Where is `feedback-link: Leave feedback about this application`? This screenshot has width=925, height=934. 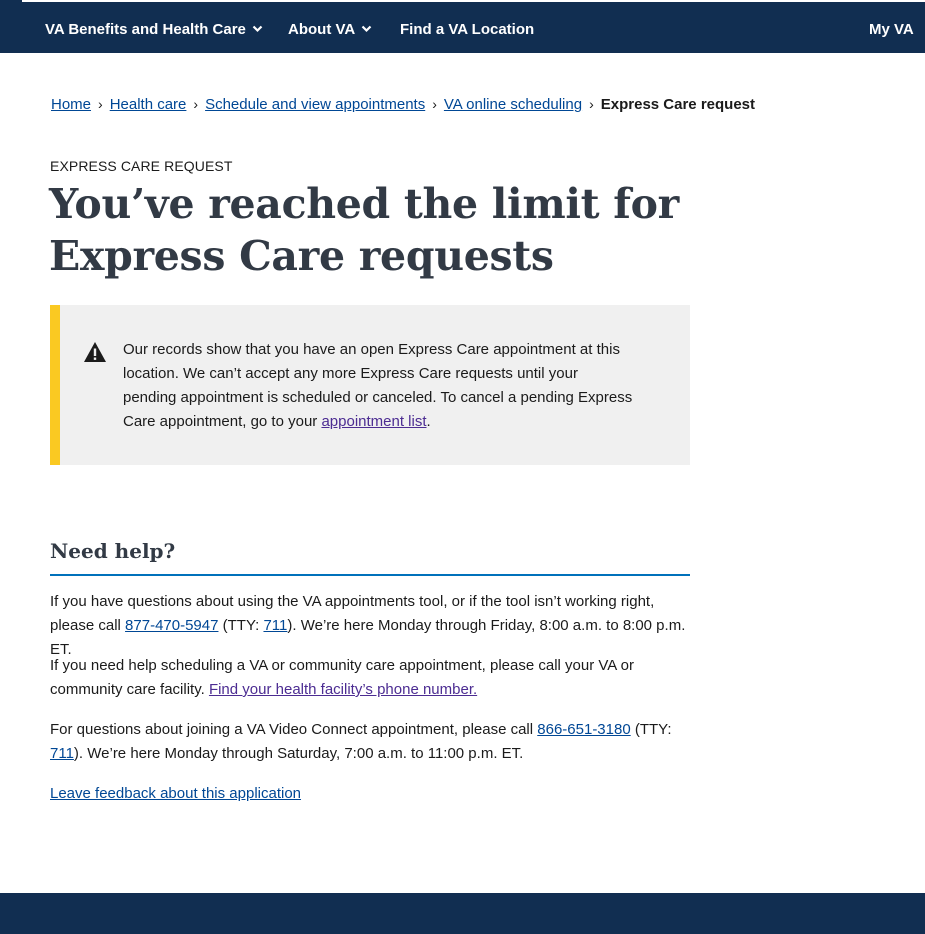 feedback-link: Leave feedback about this application is located at coordinates (175, 793).